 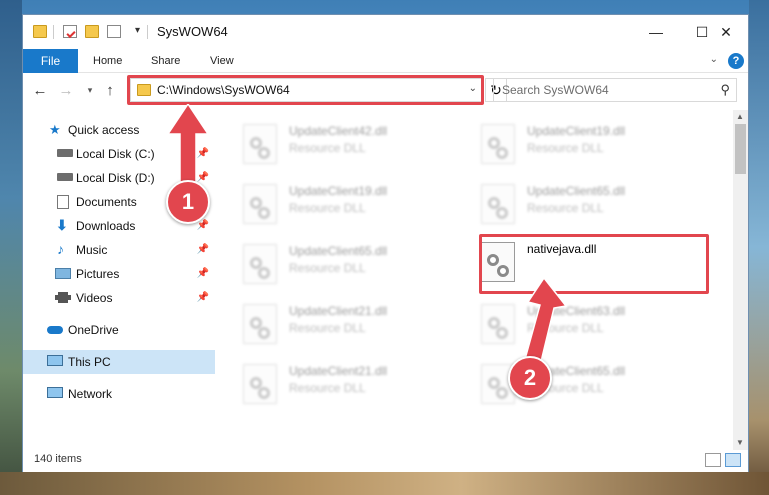 What do you see at coordinates (119, 394) in the screenshot?
I see `sidebar-item-network: Network` at bounding box center [119, 394].